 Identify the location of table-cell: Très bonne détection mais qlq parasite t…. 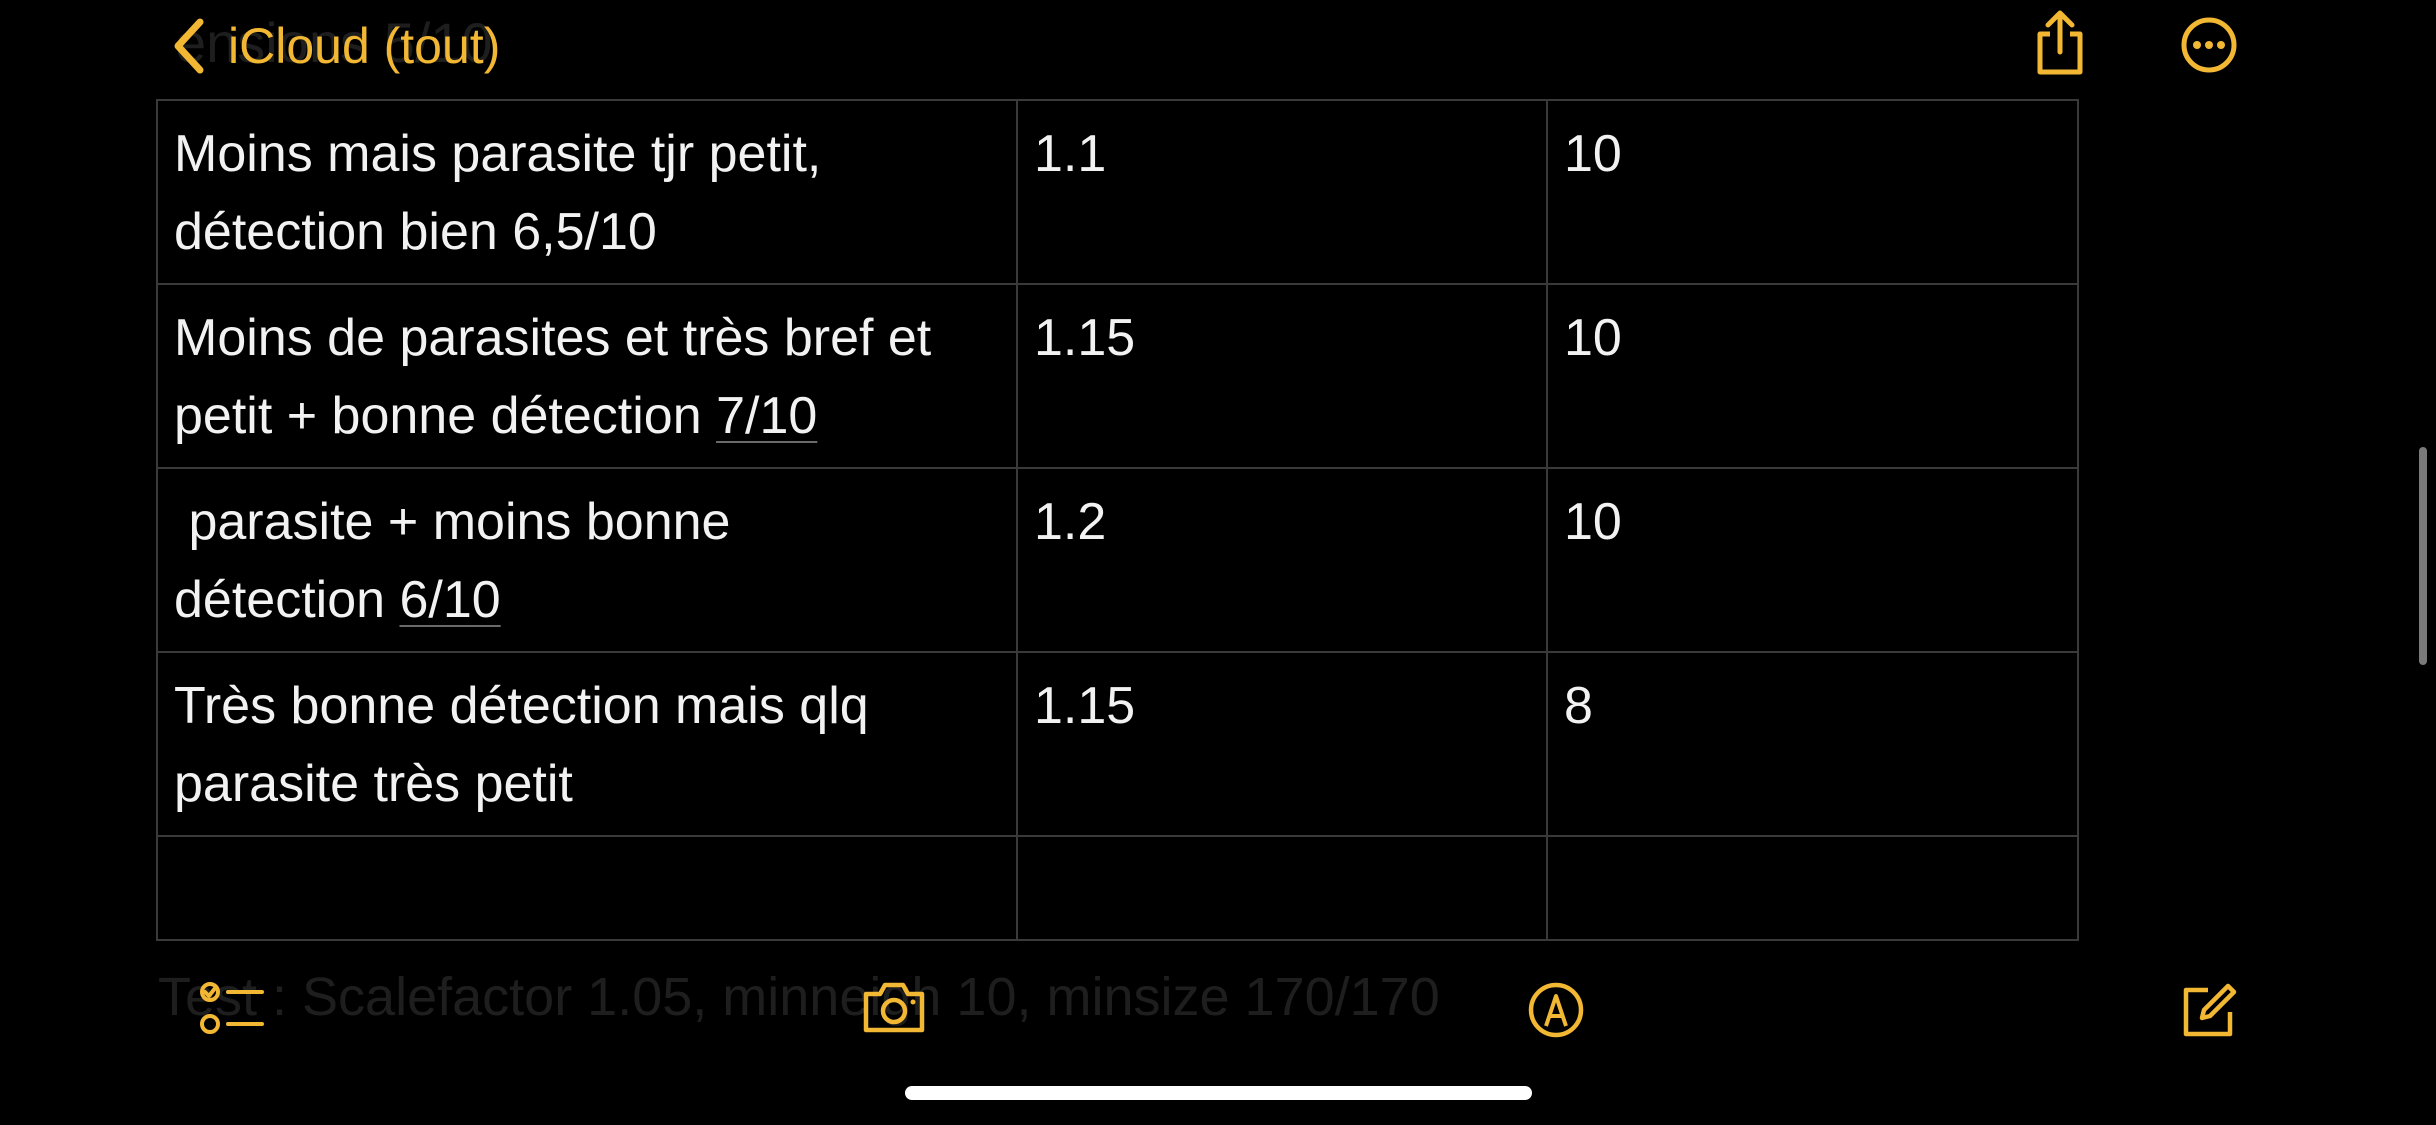
(587, 744).